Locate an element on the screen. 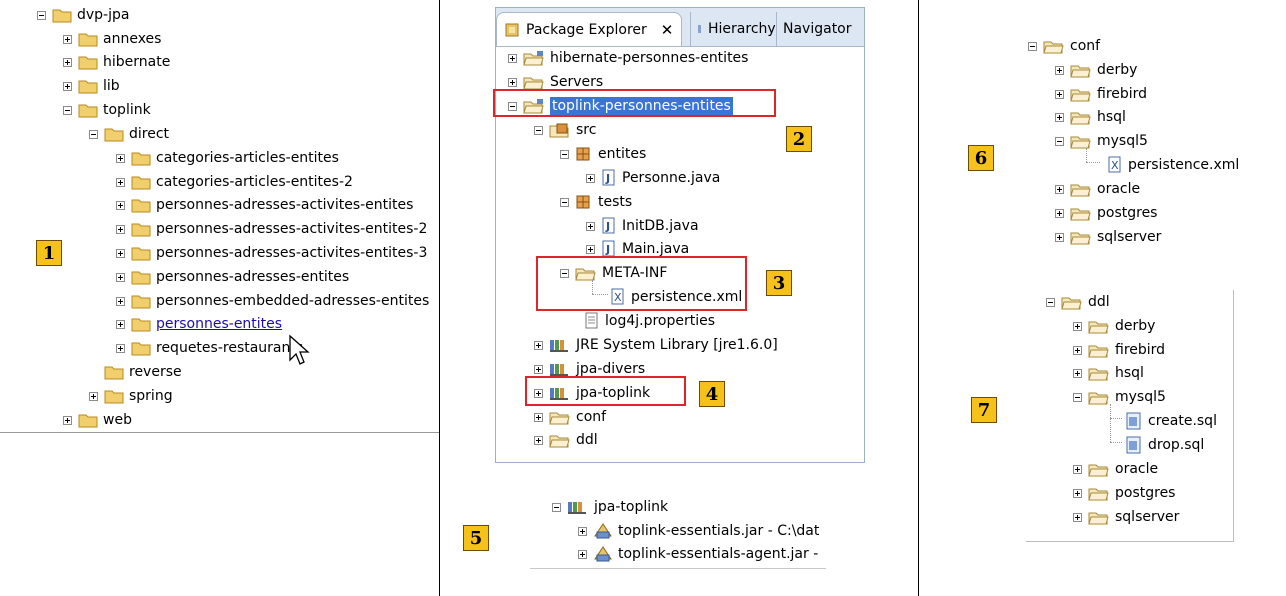 This screenshot has height=596, width=1286. tree-row: jpa-toplink is located at coordinates (610, 507).